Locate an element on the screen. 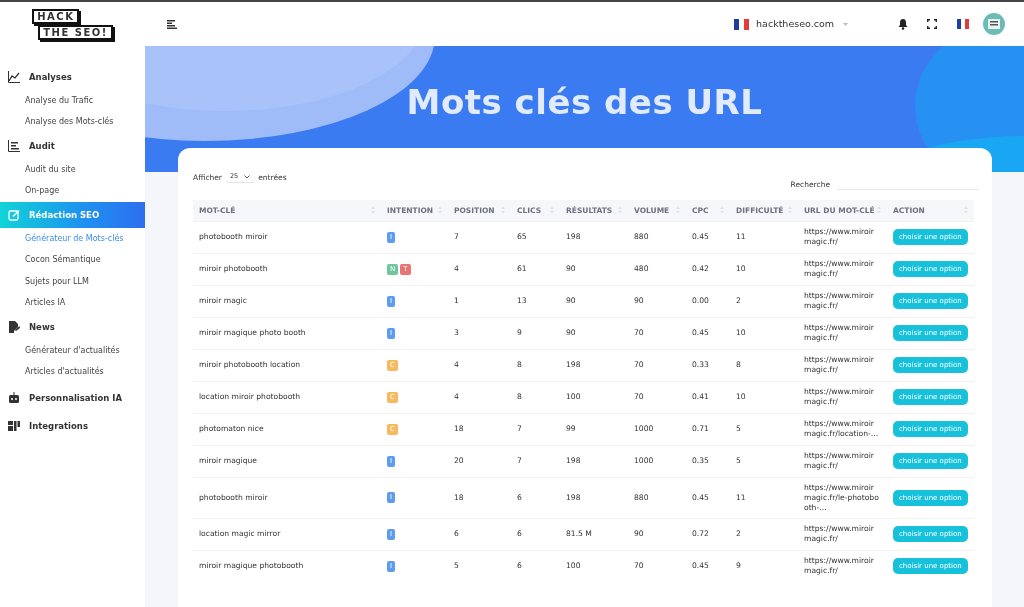 This screenshot has height=607, width=1024. sidebar-group: Rédaction SEO is located at coordinates (72, 215).